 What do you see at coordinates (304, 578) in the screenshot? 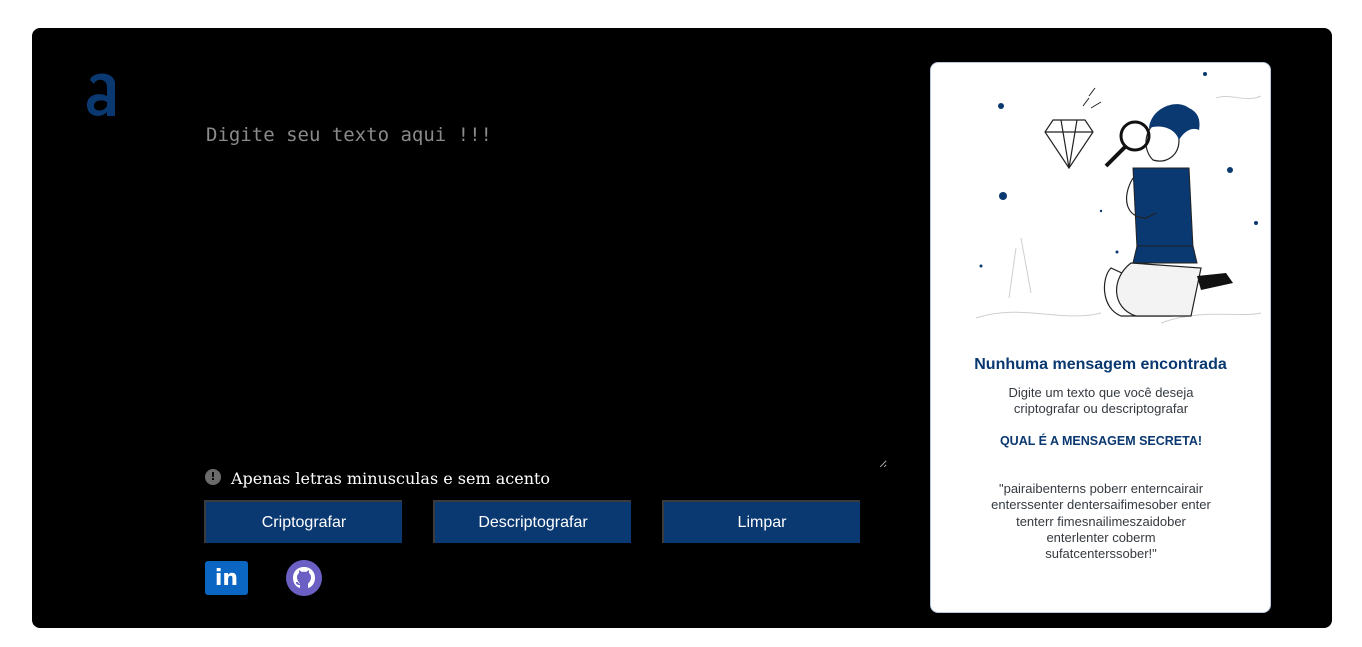
I see `github-icon` at bounding box center [304, 578].